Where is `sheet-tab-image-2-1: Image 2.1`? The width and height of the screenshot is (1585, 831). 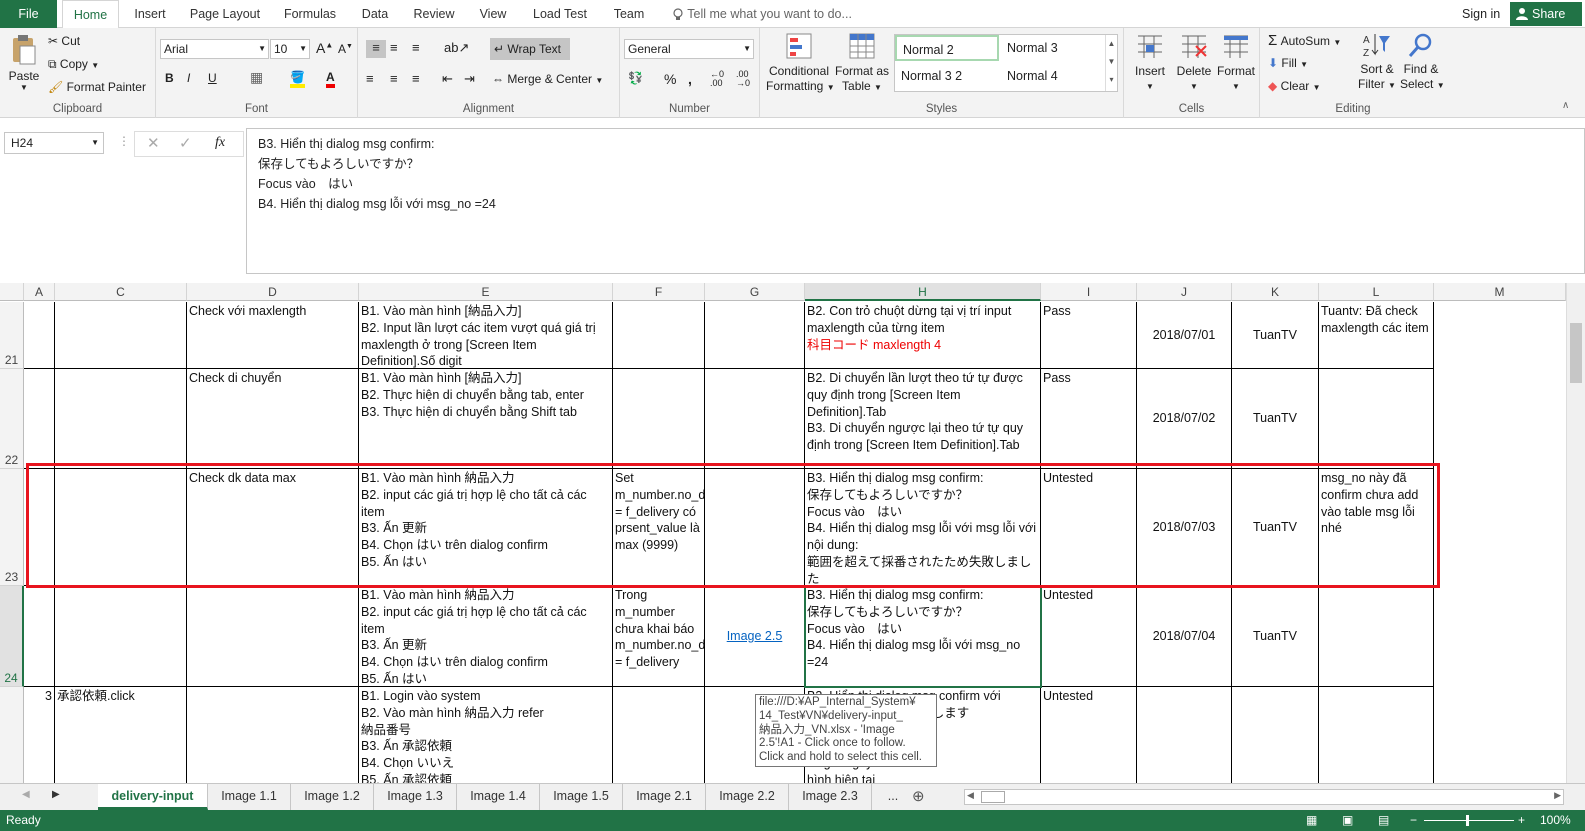 sheet-tab-image-2-1: Image 2.1 is located at coordinates (664, 797).